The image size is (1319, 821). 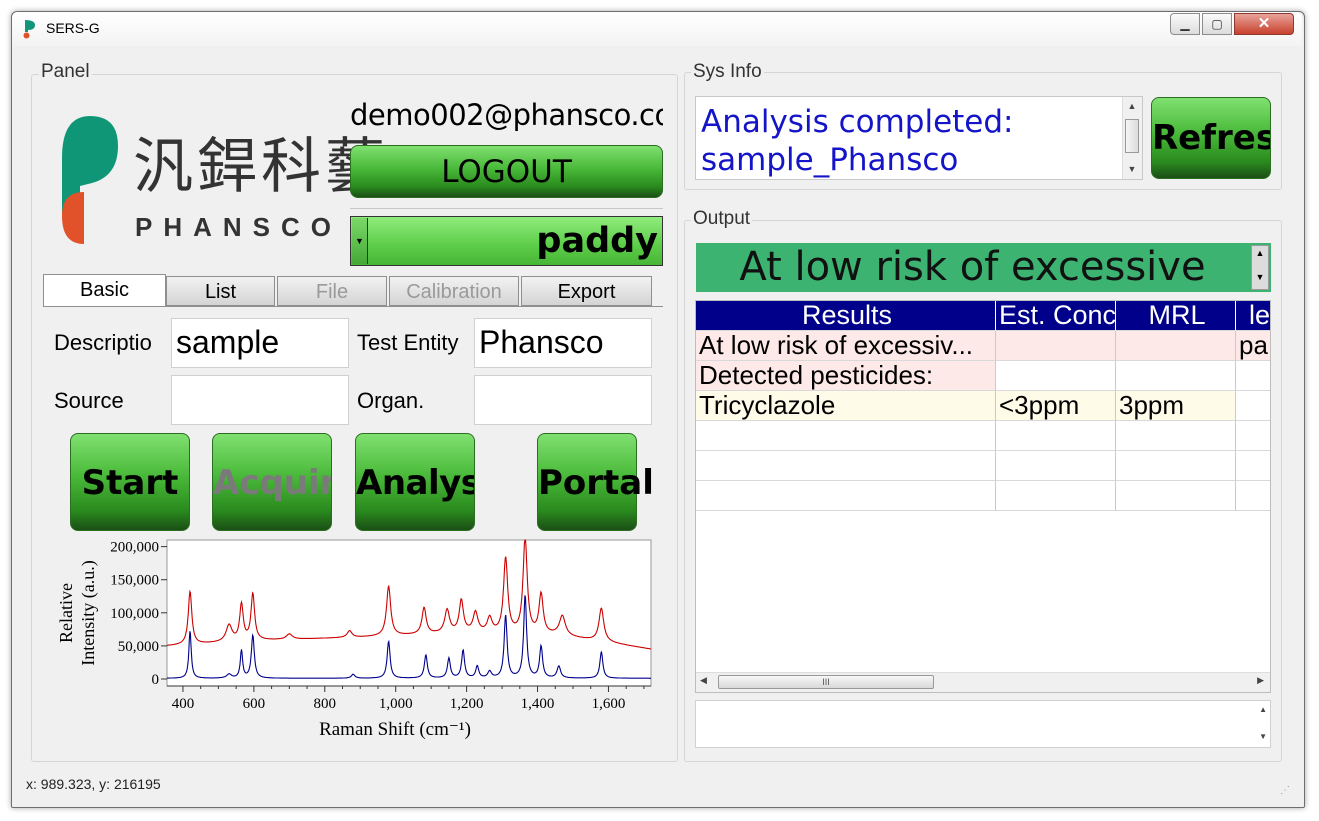 I want to click on banner-spinner: ▲ ▼, so click(x=1260, y=267).